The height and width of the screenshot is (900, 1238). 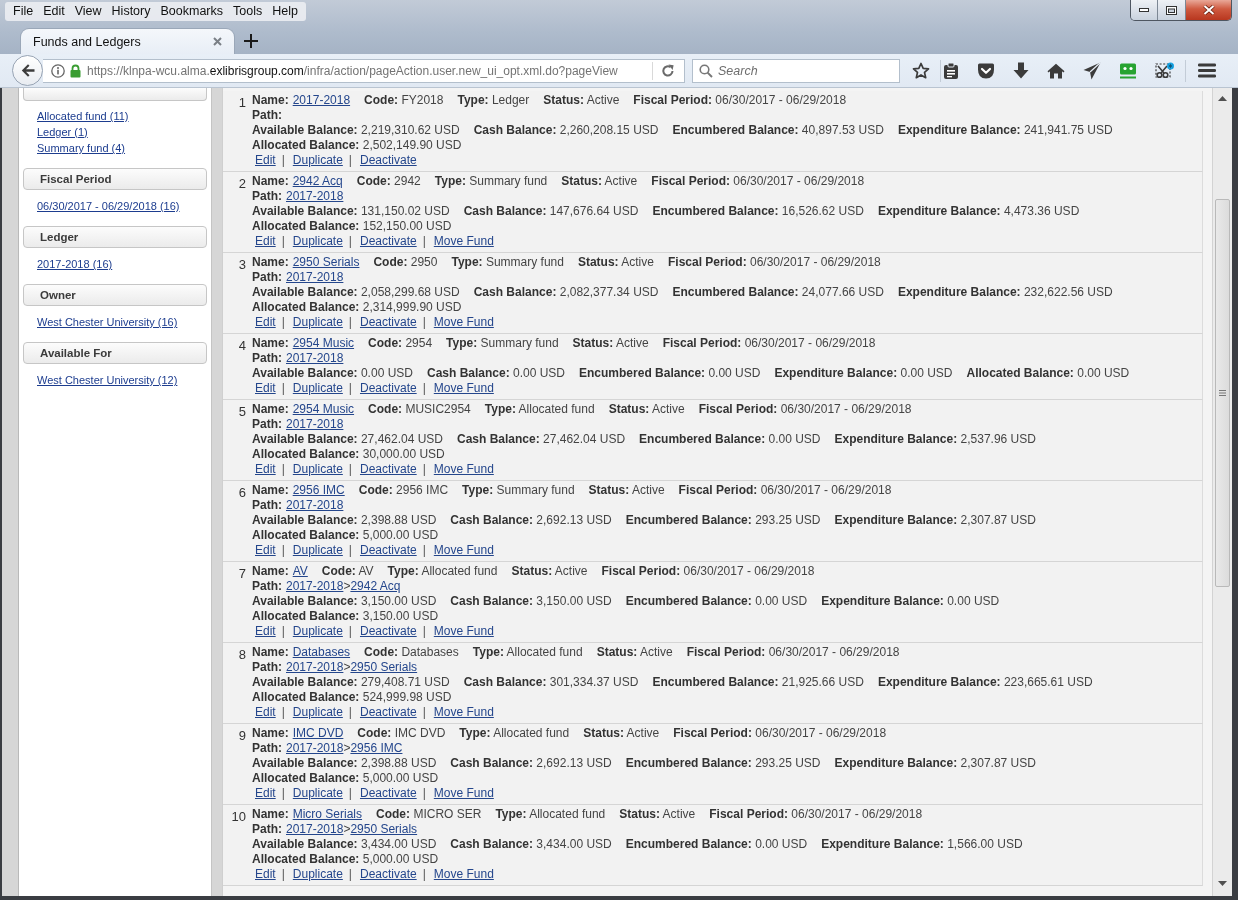 What do you see at coordinates (131, 11) in the screenshot?
I see `menu-item: History` at bounding box center [131, 11].